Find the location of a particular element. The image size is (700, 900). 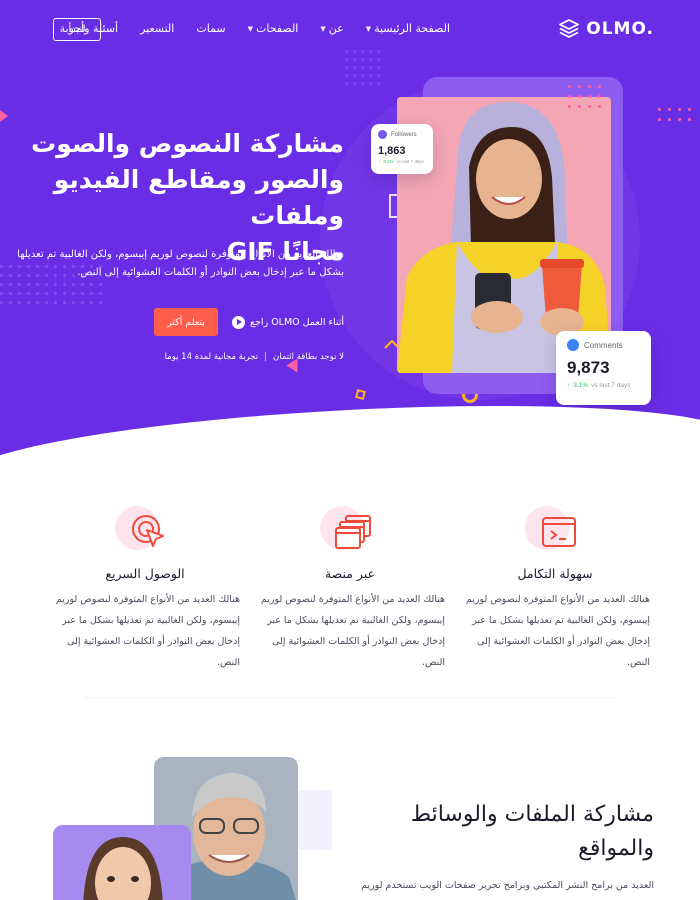

logo: OLMO. is located at coordinates (606, 29).